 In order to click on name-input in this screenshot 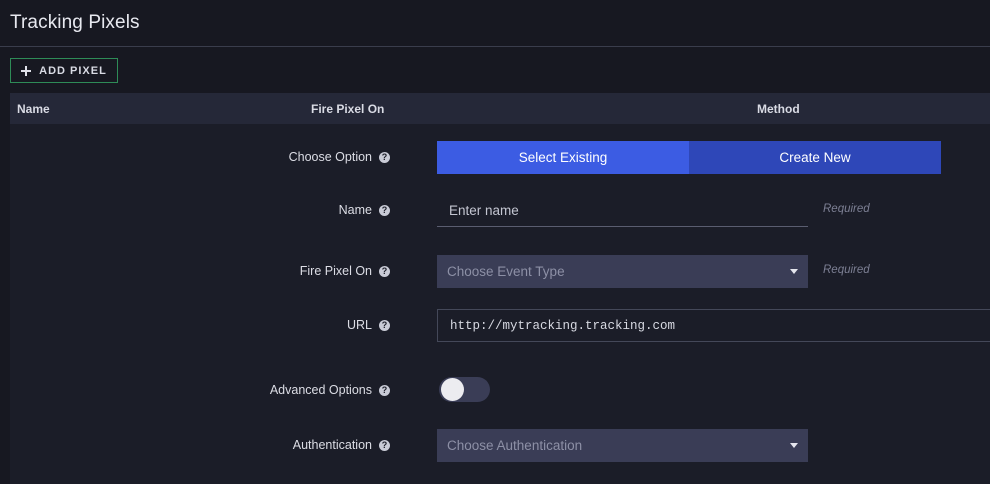, I will do `click(622, 210)`.